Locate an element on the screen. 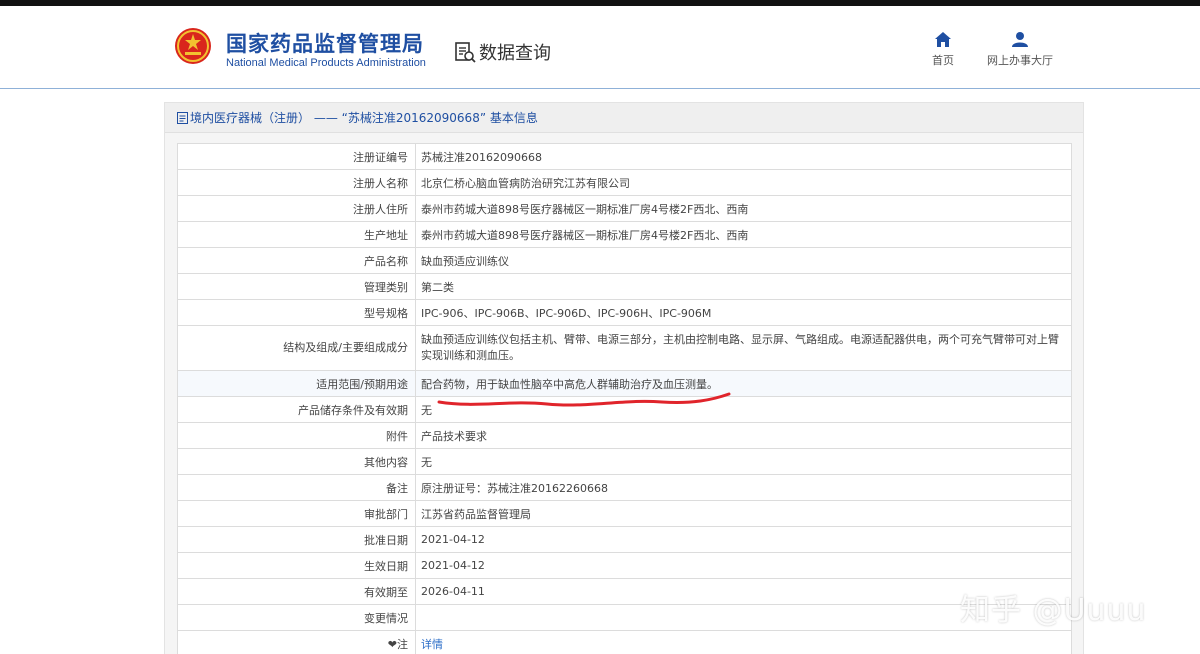  zhihu-watermark: 知乎 @Uuuu is located at coordinates (1053, 610).